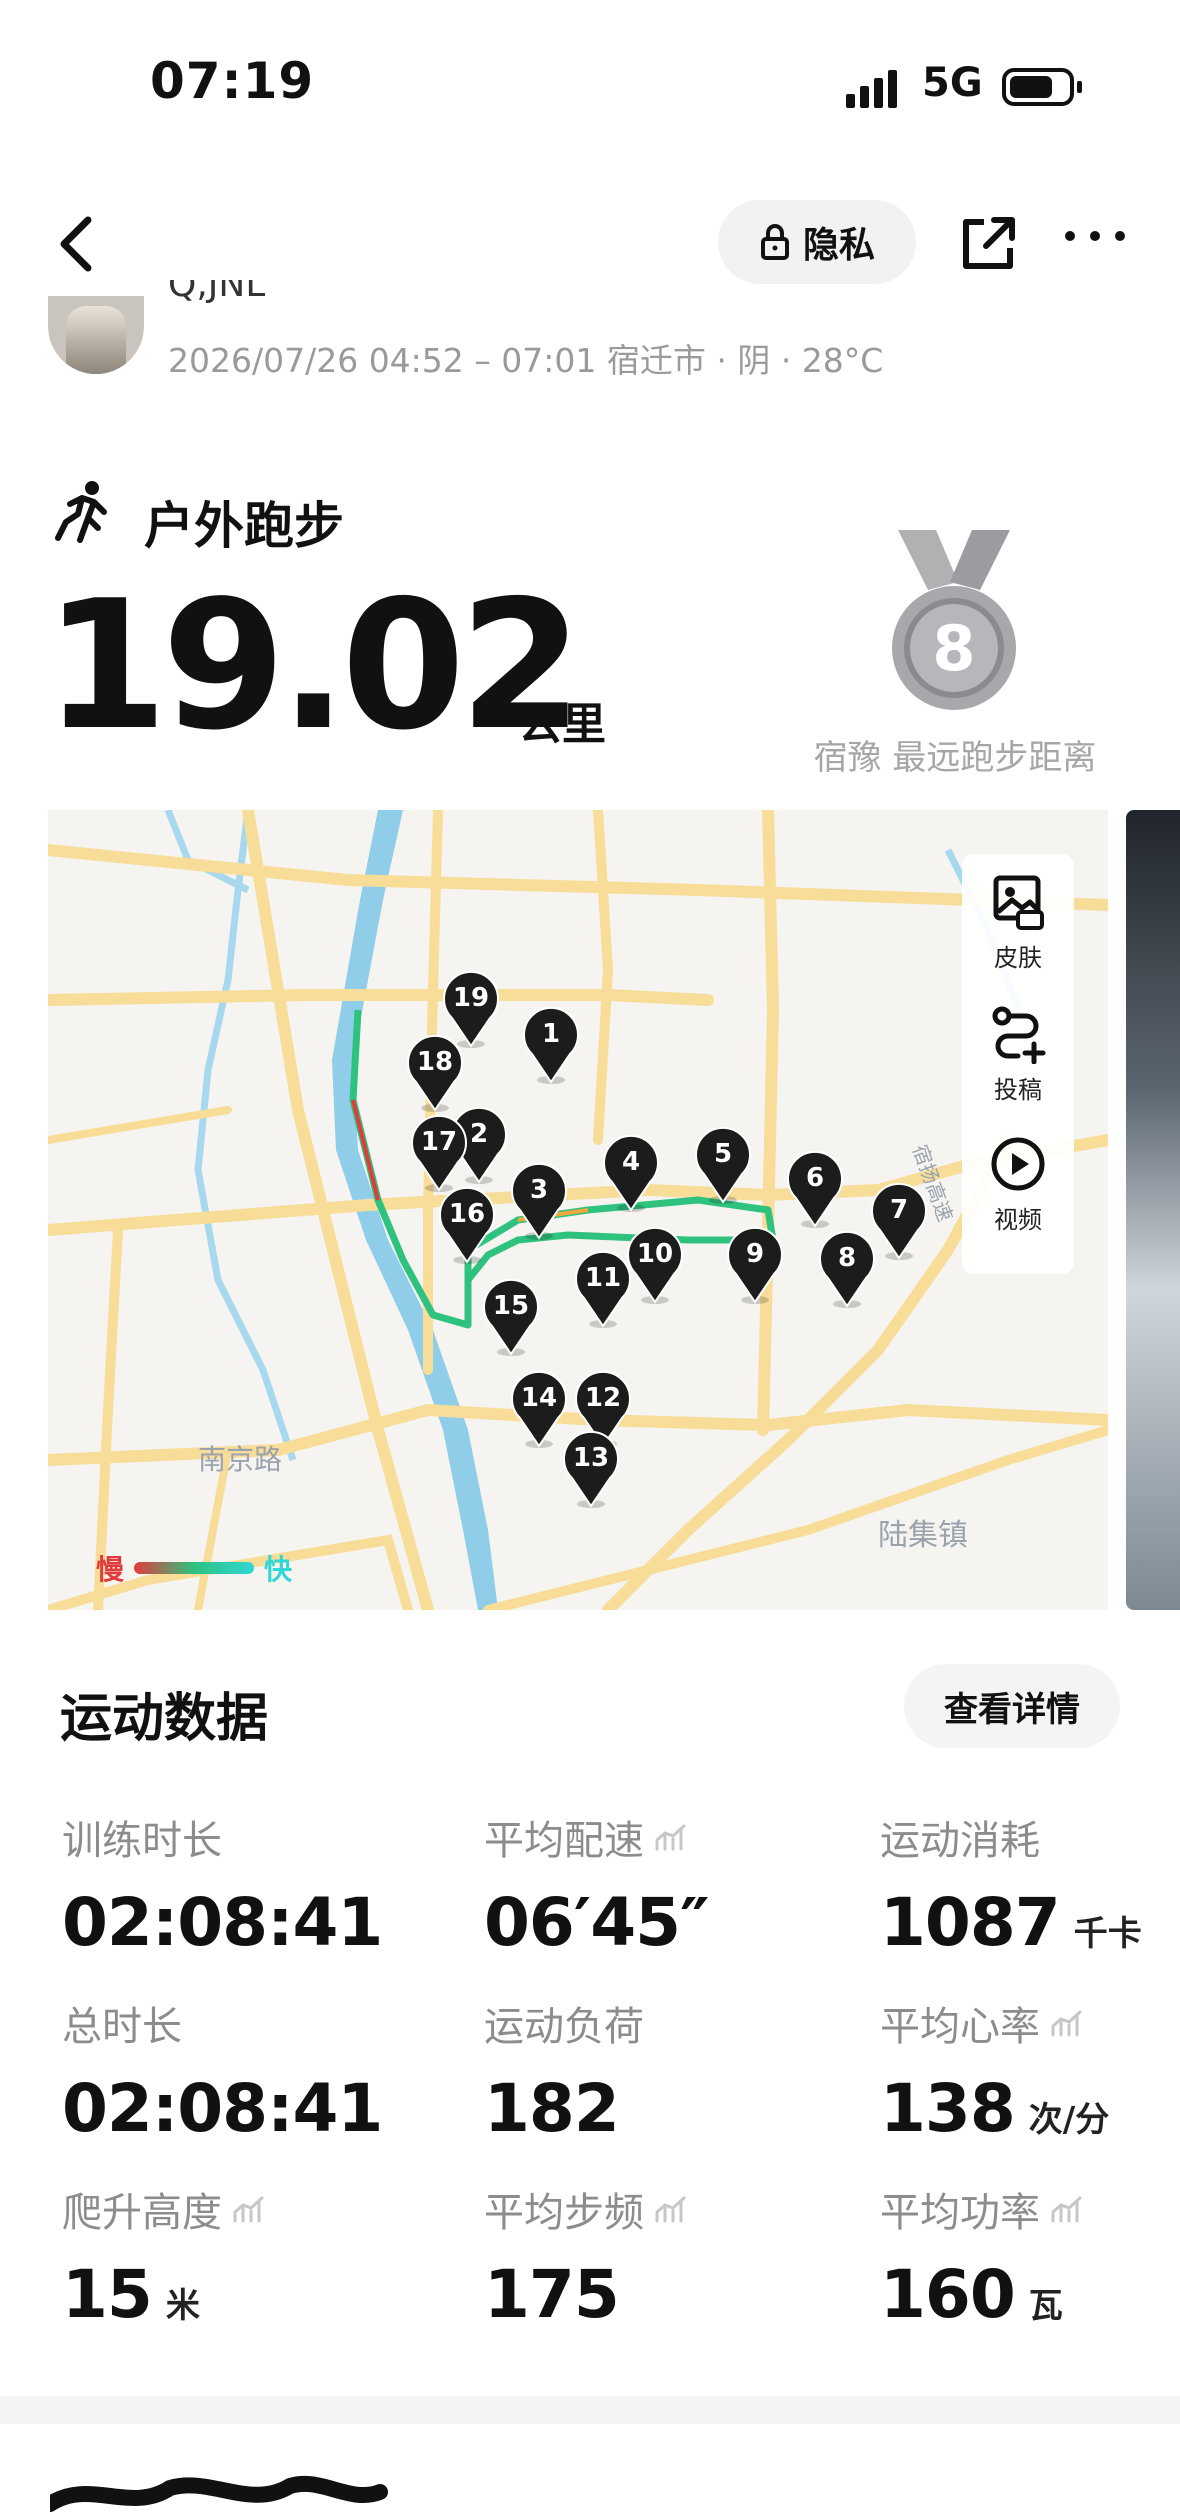 The height and width of the screenshot is (2516, 1180). I want to click on distance-unit: 公里, so click(562, 724).